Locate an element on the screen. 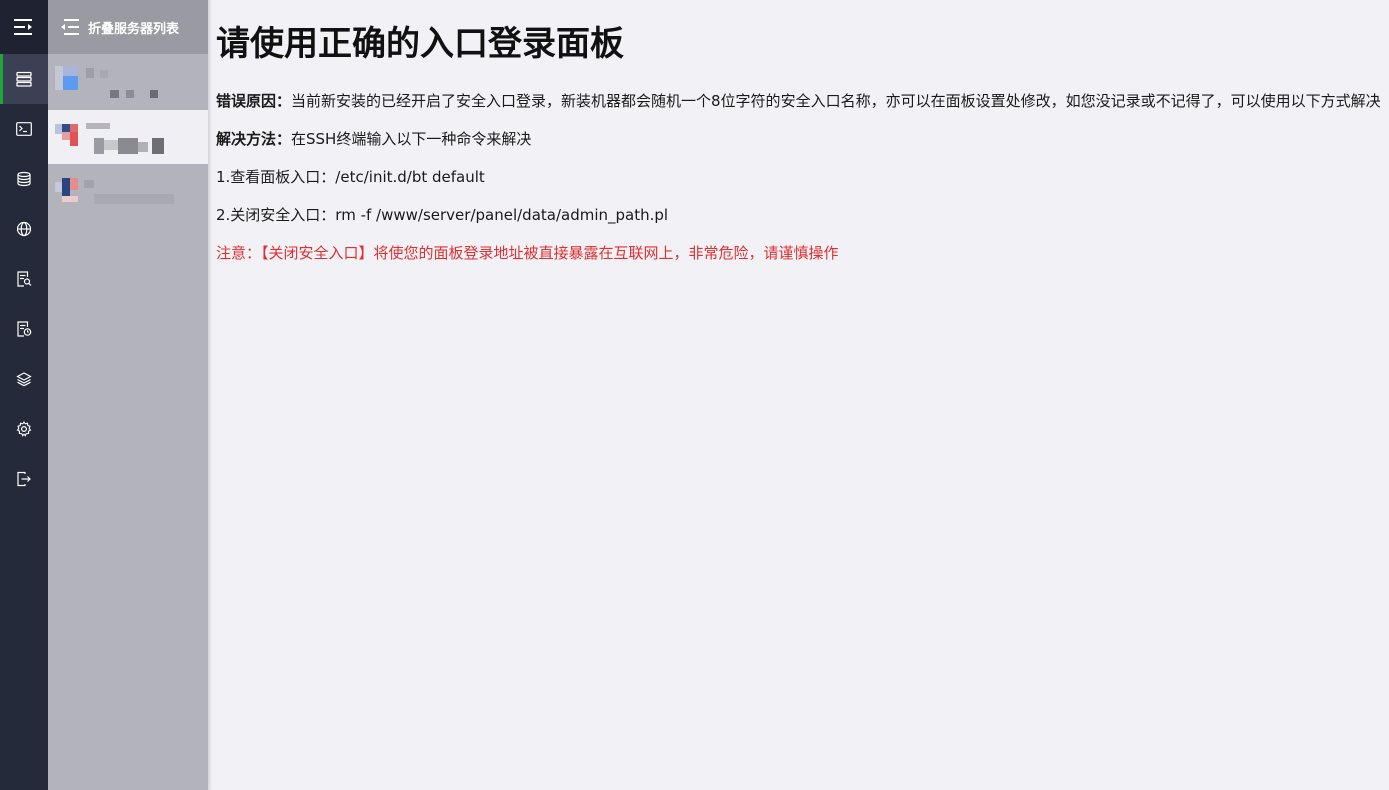 This screenshot has width=1389, height=790. collapse-server-list-label: 折叠服务器列表 is located at coordinates (134, 29).